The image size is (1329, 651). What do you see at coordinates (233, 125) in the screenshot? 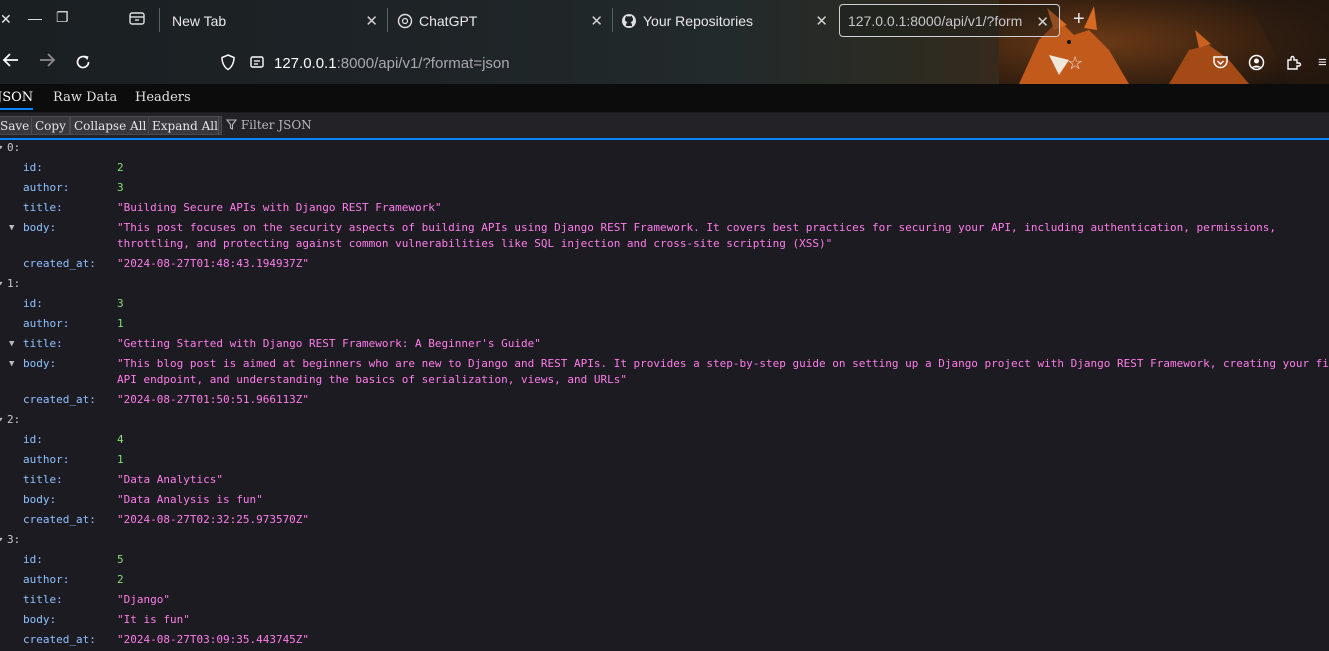
I see `filter-icon` at bounding box center [233, 125].